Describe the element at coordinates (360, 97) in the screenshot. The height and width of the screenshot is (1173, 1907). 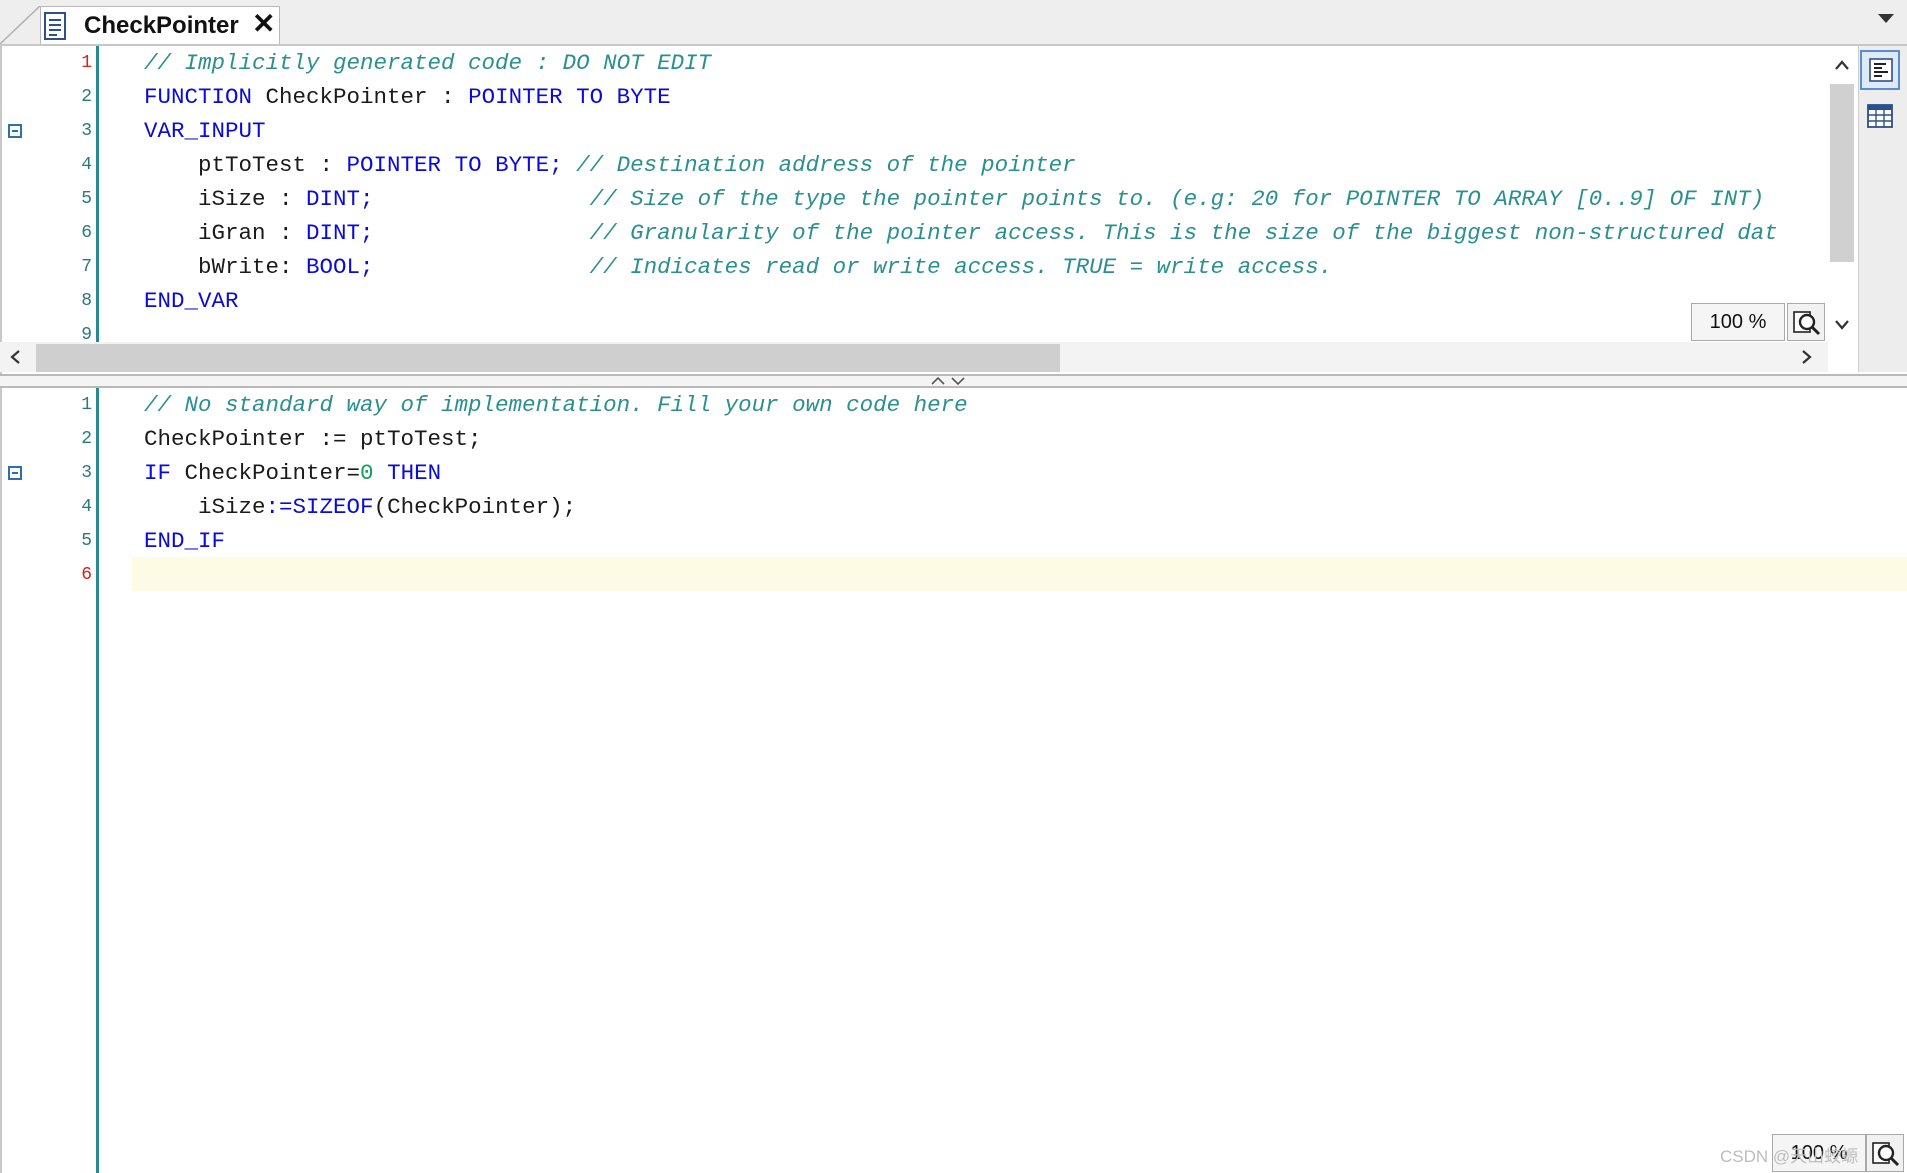
I see `identifier: CheckPointer :` at that location.